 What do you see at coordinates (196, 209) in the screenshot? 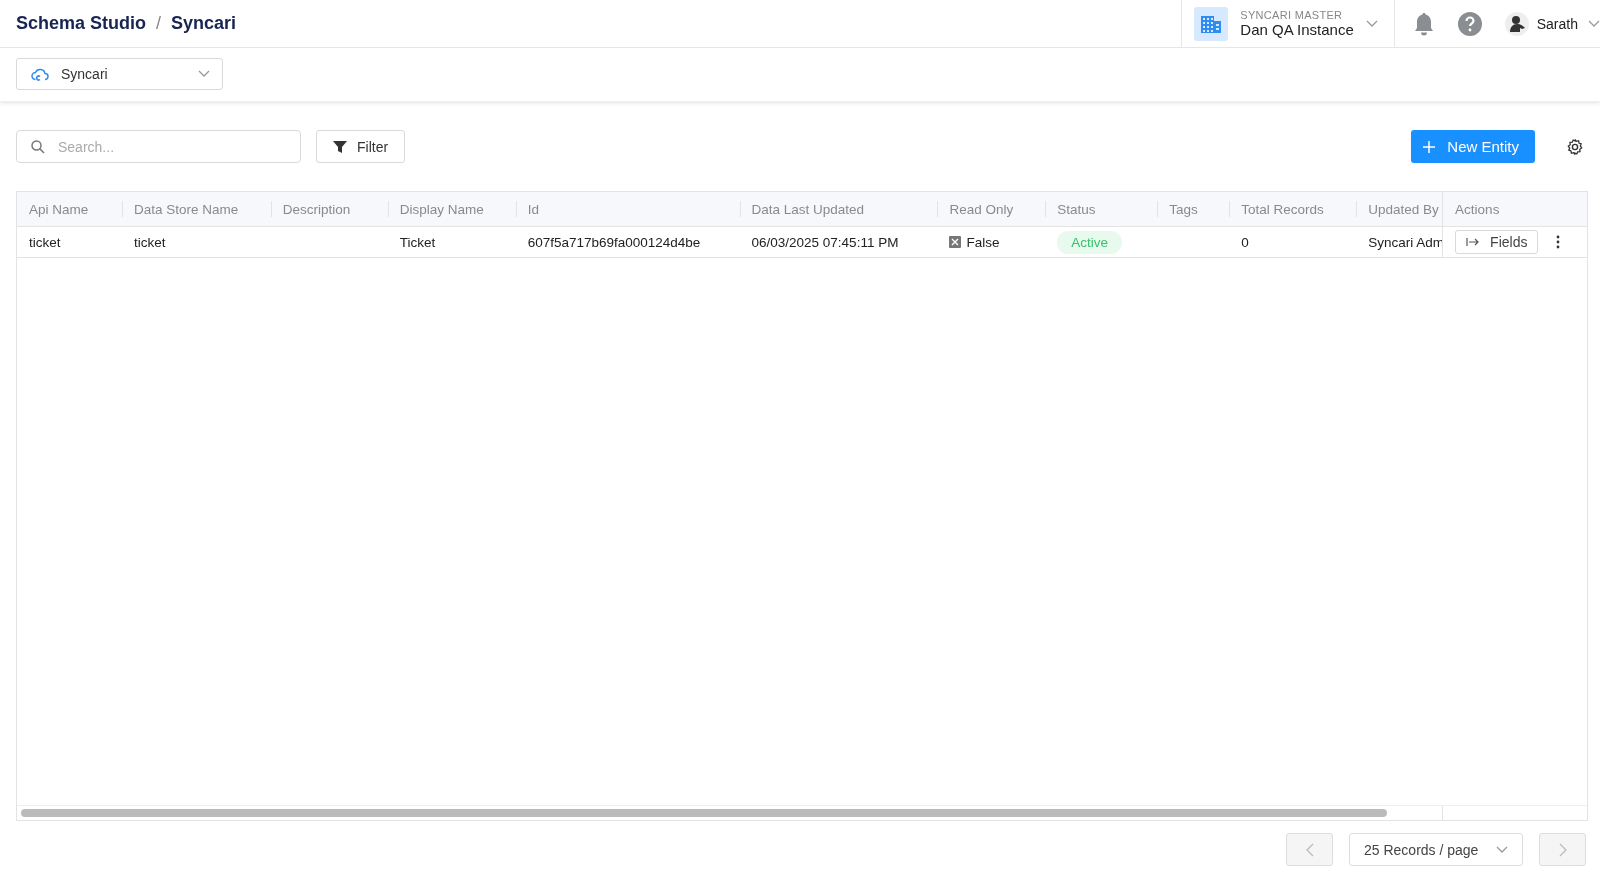
I see `column-header: Data Store Name` at bounding box center [196, 209].